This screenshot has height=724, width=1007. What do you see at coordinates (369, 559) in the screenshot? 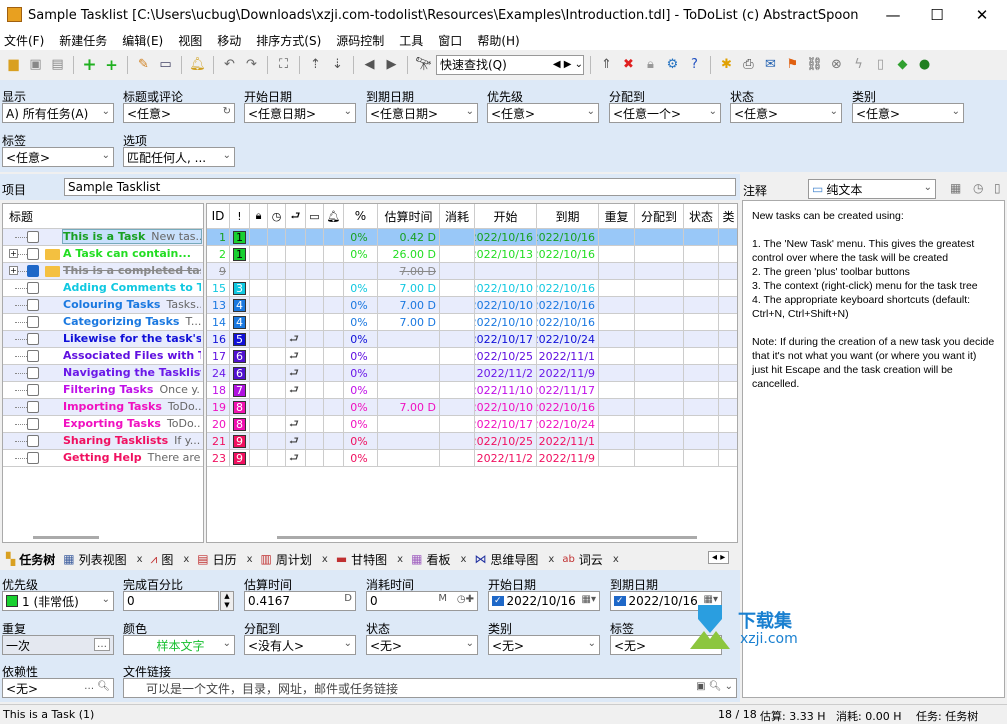
I see `tab-gantt: ▬ 甘特图 x` at bounding box center [369, 559].